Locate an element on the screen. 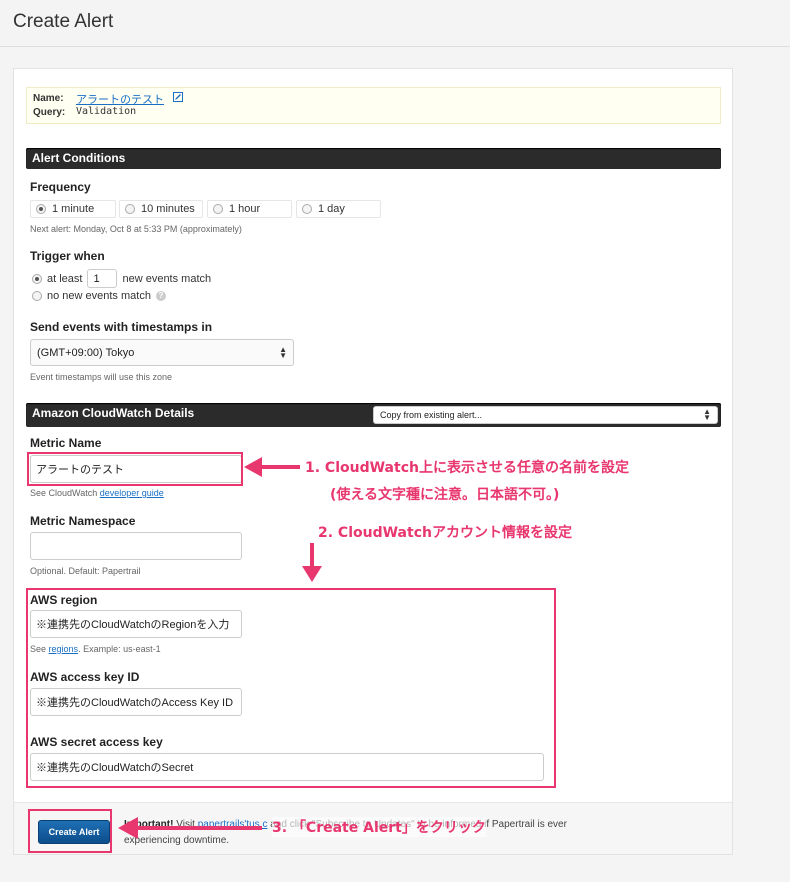 This screenshot has height=882, width=790. arrow-step2-icon is located at coordinates (312, 562).